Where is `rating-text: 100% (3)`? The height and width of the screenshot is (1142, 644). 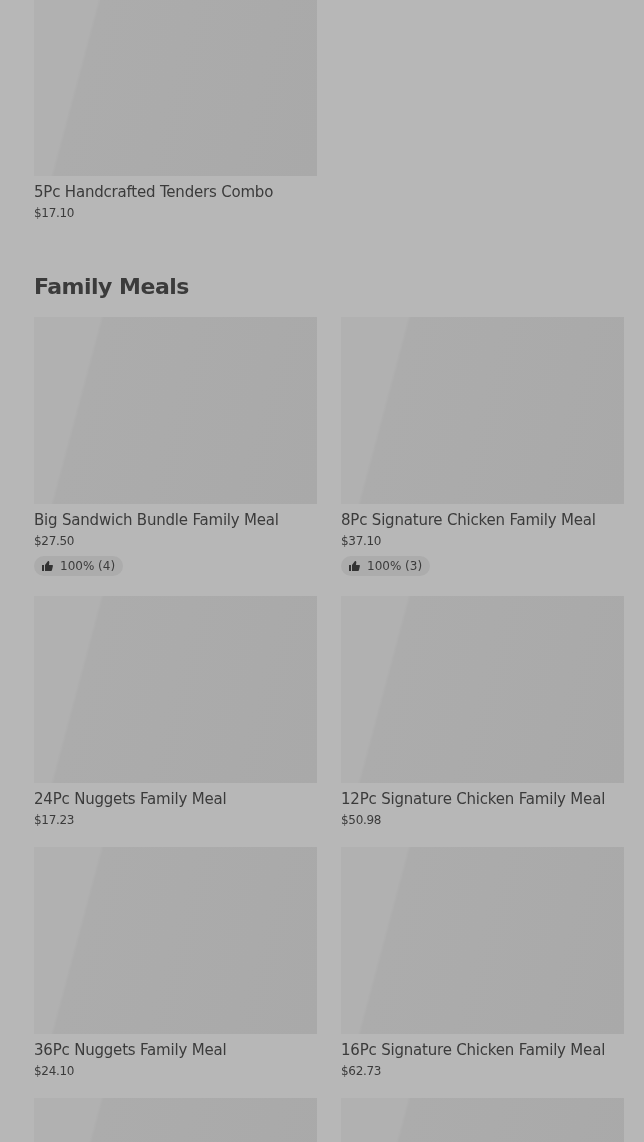
rating-text: 100% (3) is located at coordinates (395, 566).